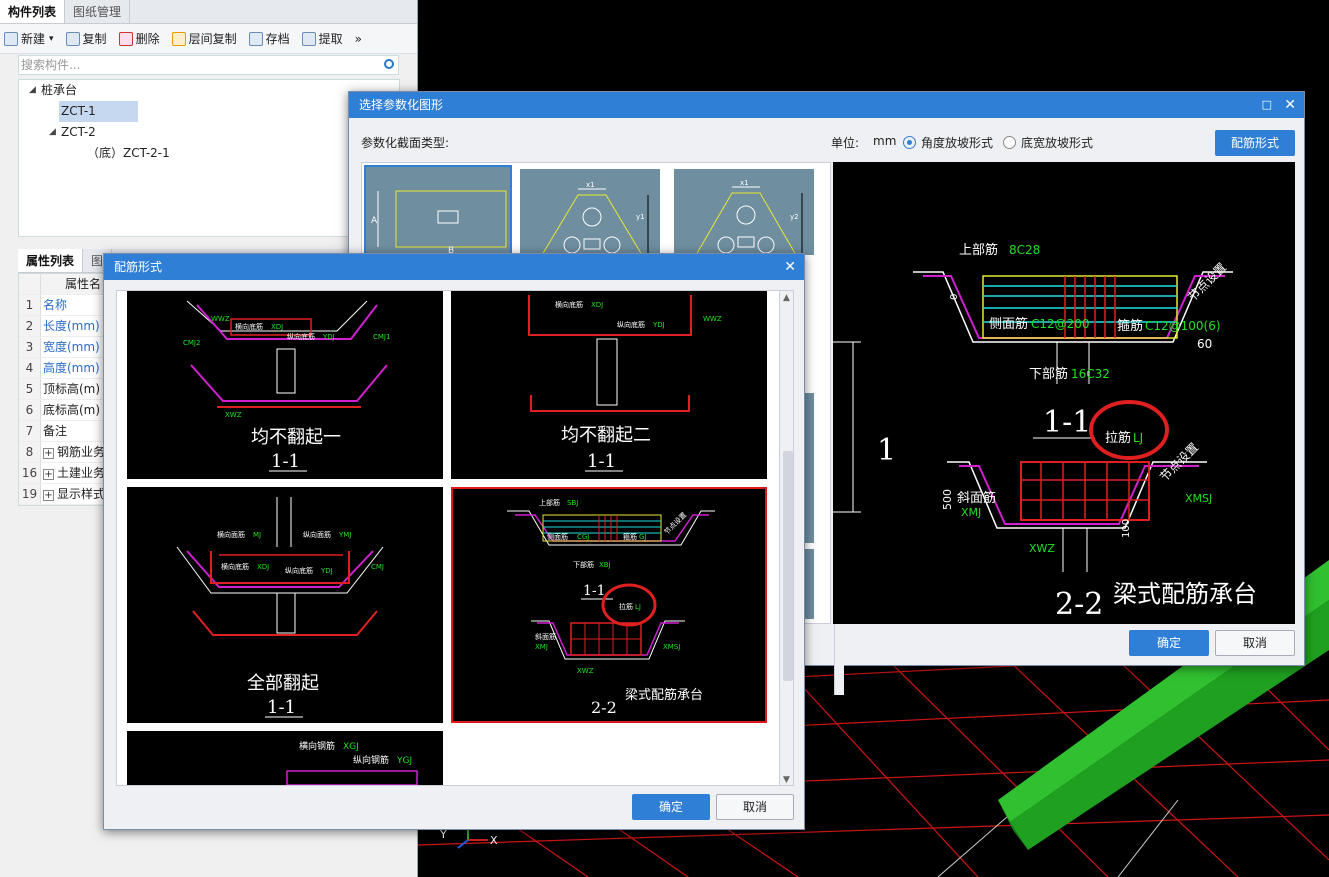 This screenshot has width=1329, height=877. What do you see at coordinates (285, 758) in the screenshot?
I see `rebar-form-item: 横向钢筋 XGJ 纵向钢筋 YGJ` at bounding box center [285, 758].